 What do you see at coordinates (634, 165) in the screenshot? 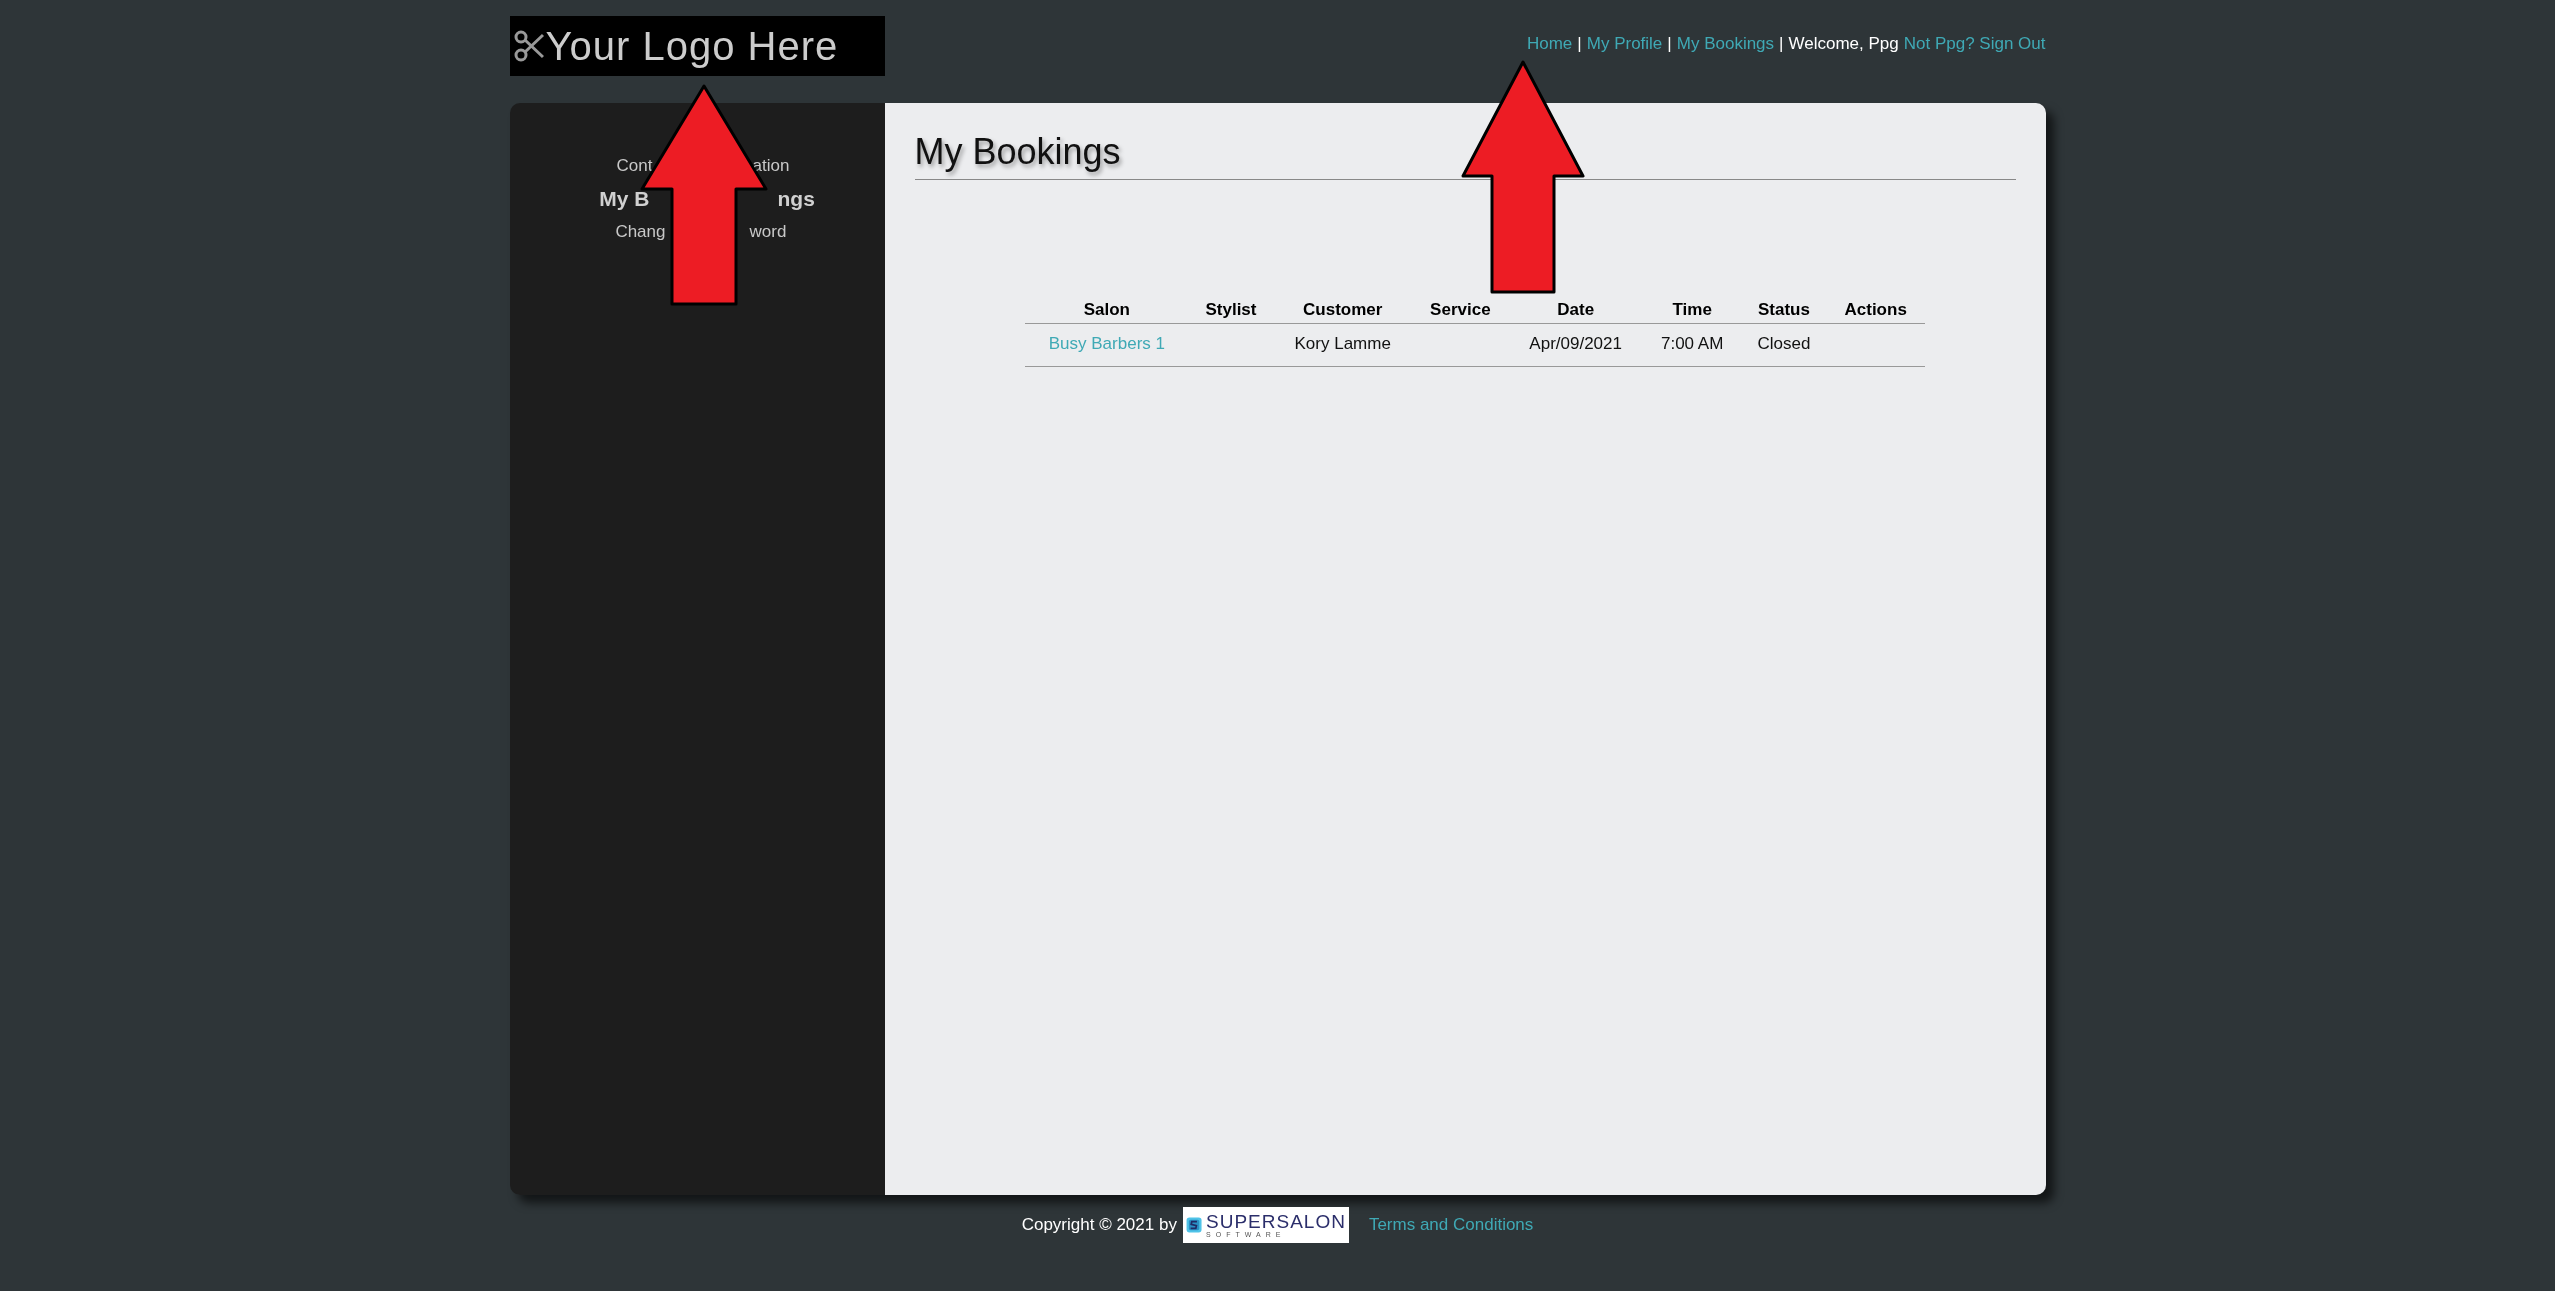
I see `sidebar-item-text: Cont` at bounding box center [634, 165].